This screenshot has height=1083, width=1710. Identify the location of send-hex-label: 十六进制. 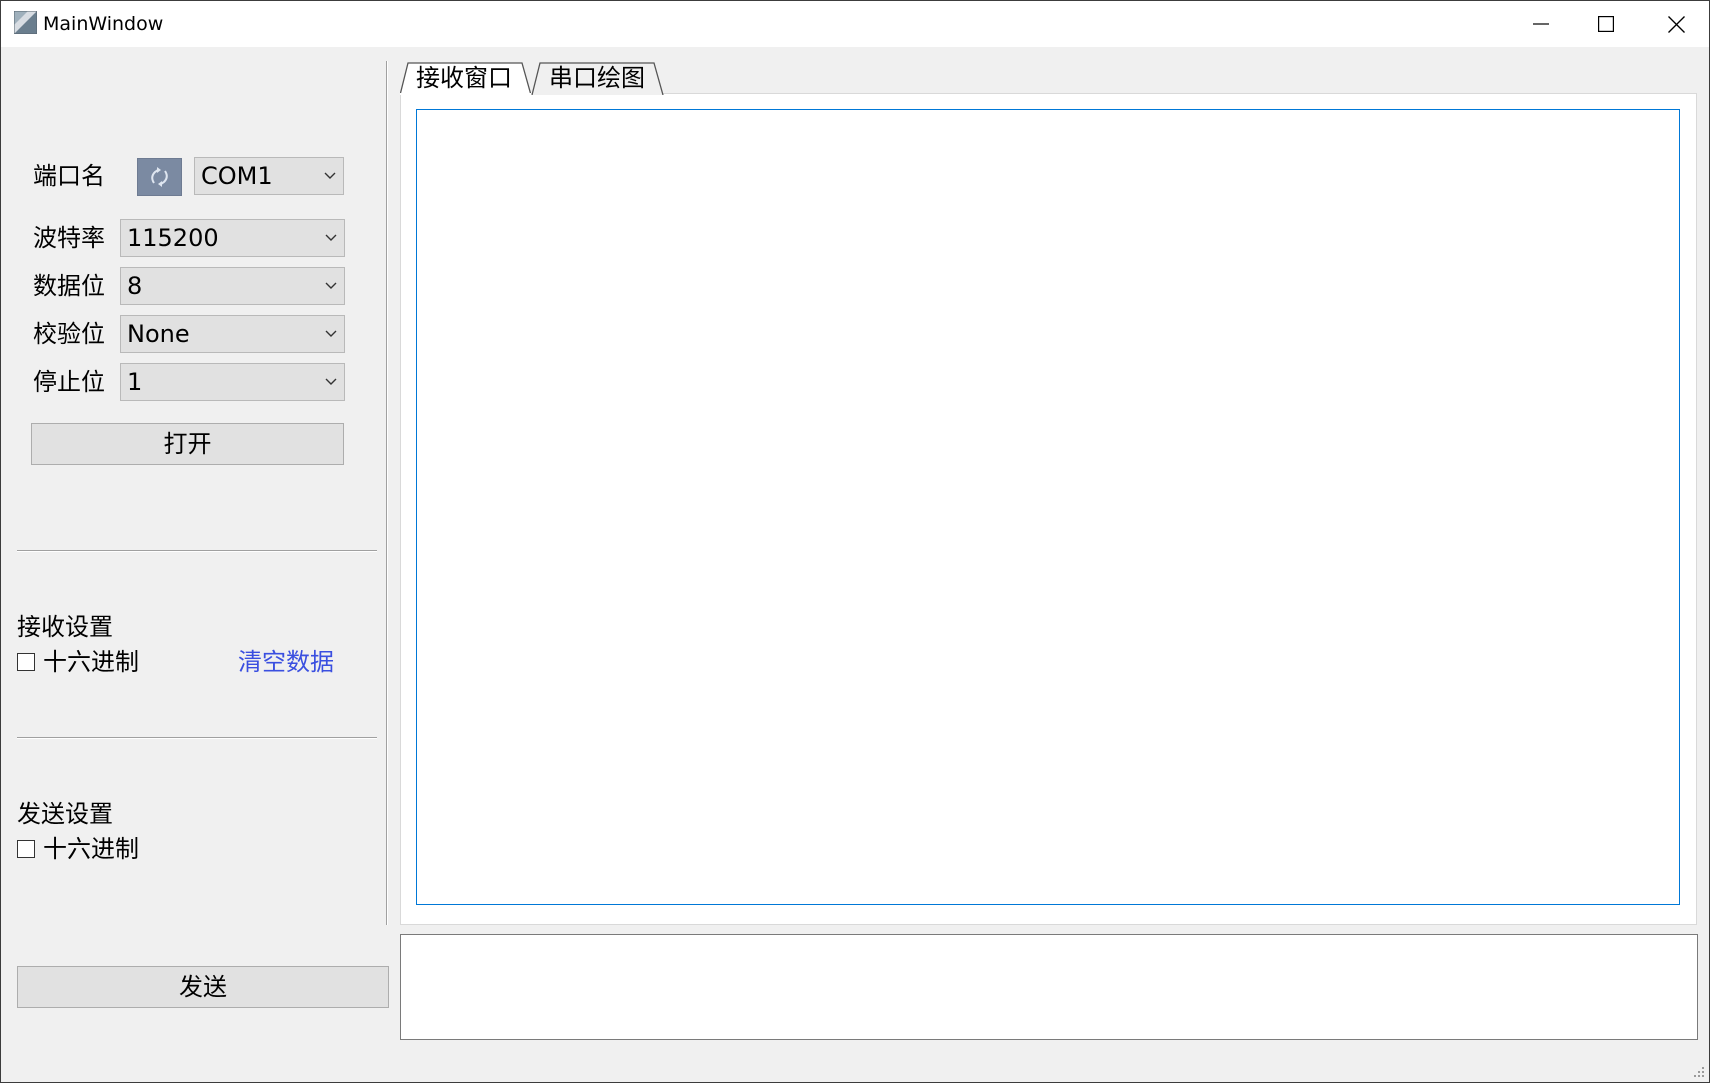
(91, 849).